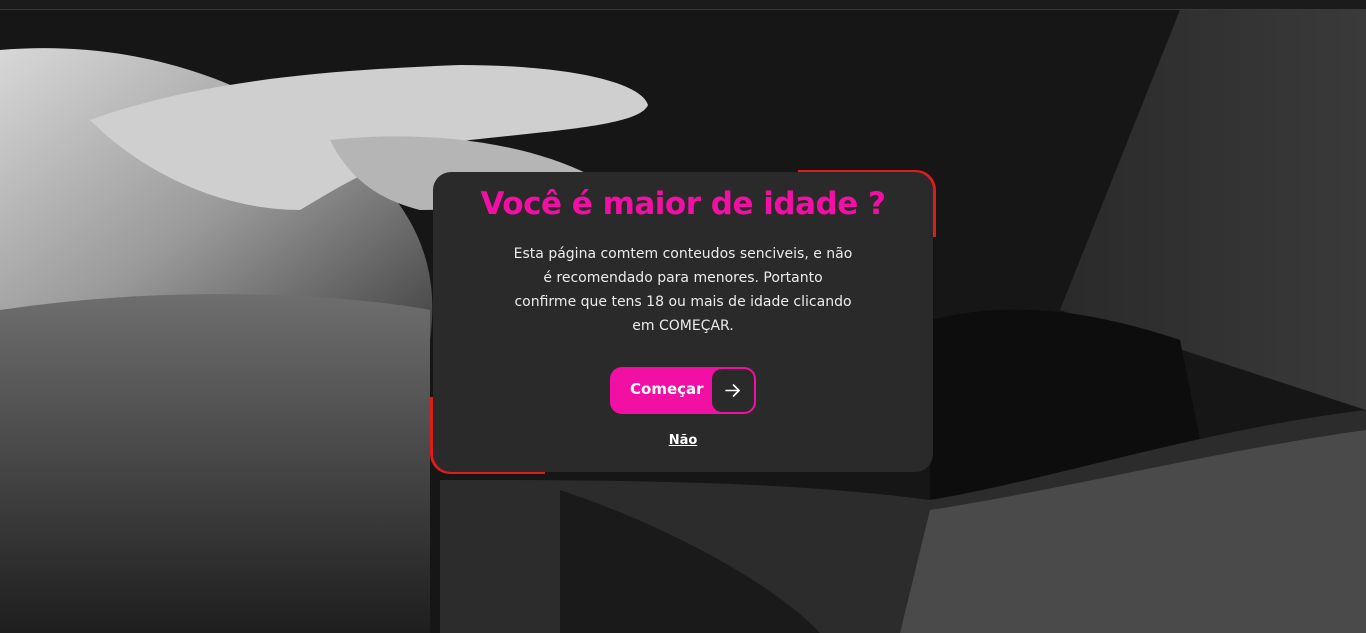  What do you see at coordinates (683, 5) in the screenshot?
I see `browser-top-strip` at bounding box center [683, 5].